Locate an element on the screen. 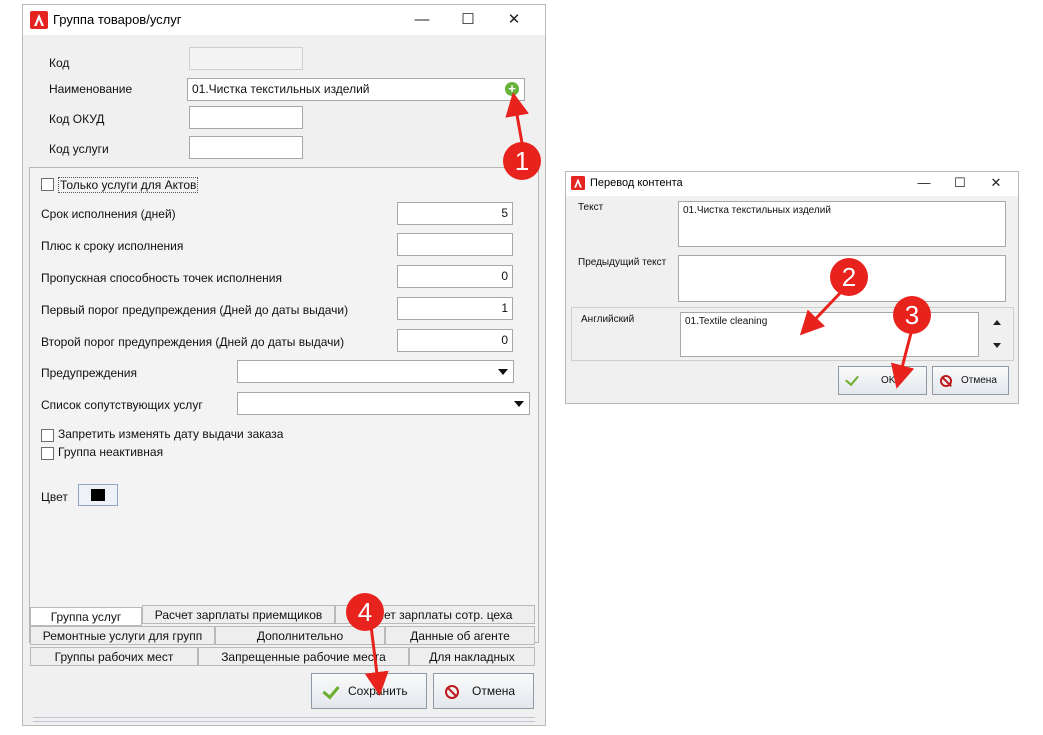  step-marker-4: 4 is located at coordinates (365, 612).